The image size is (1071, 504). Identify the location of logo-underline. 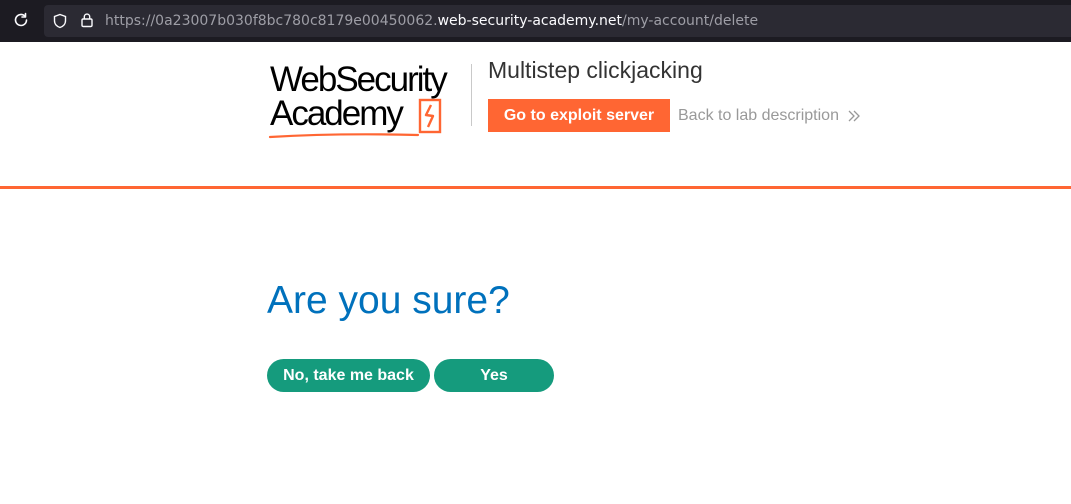
(344, 136).